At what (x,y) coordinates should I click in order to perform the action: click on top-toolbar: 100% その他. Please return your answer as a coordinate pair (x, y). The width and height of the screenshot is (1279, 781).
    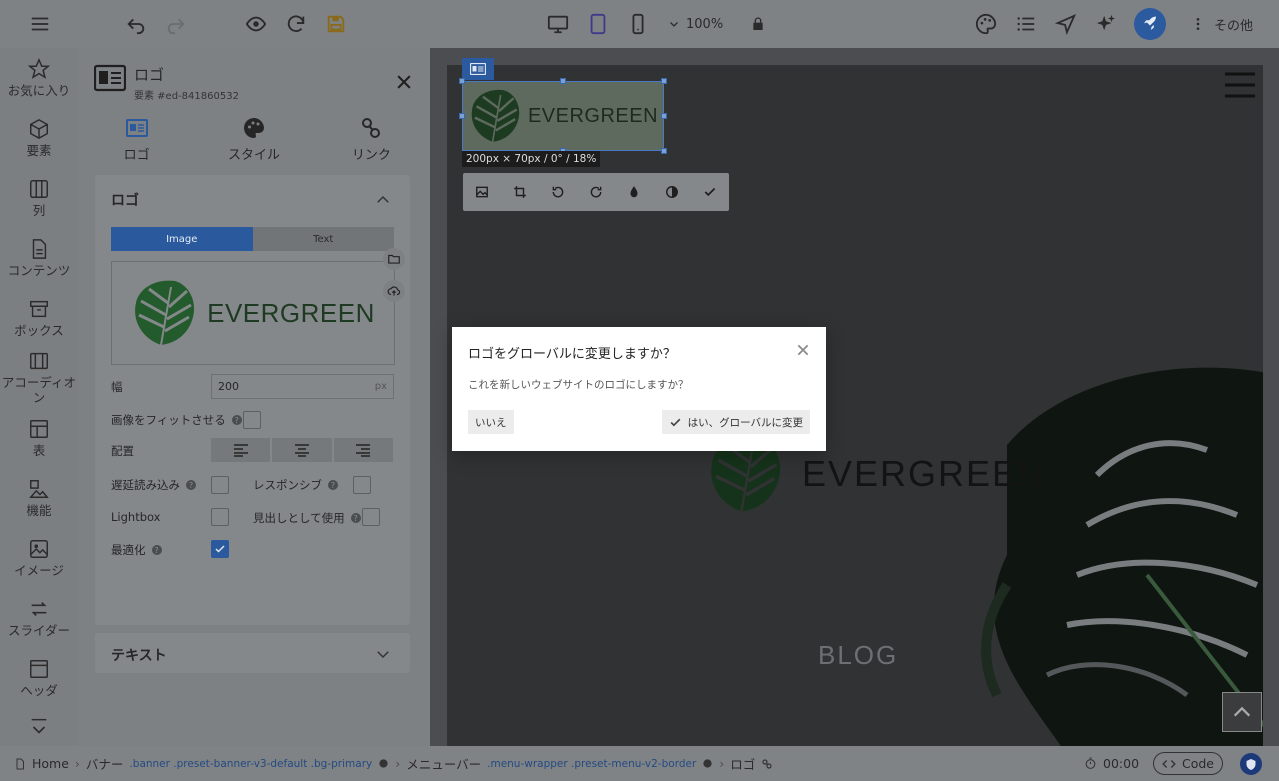
    Looking at the image, I should click on (639, 24).